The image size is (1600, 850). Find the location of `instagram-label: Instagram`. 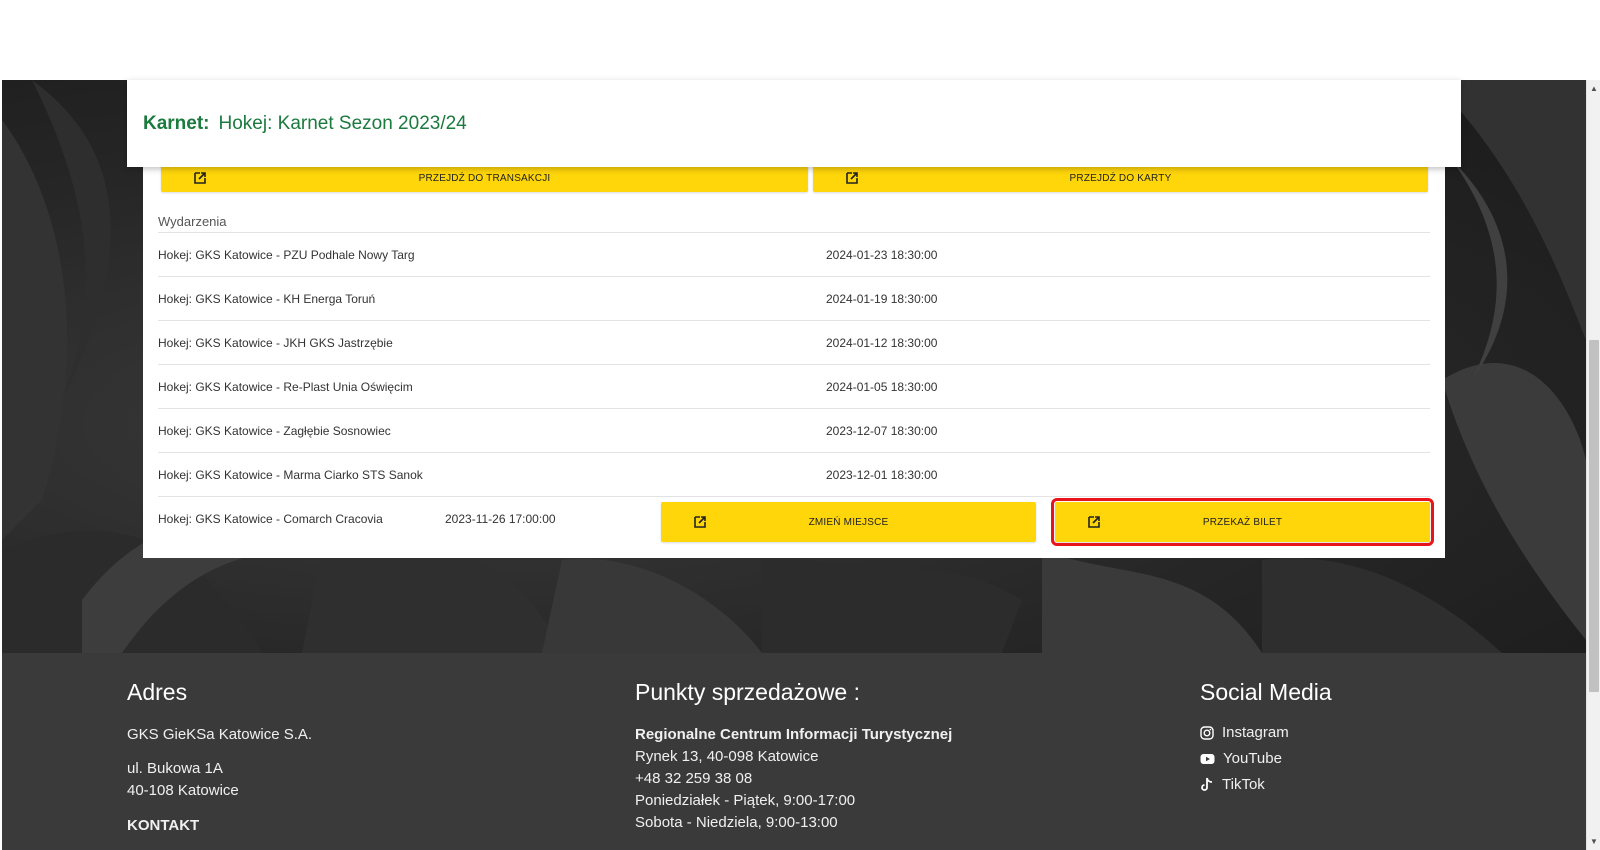

instagram-label: Instagram is located at coordinates (1255, 732).